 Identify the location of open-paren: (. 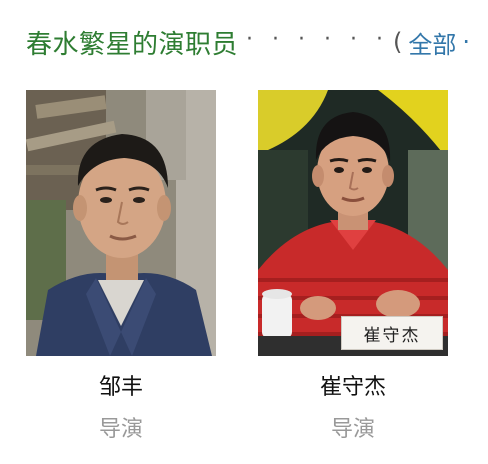
(397, 42).